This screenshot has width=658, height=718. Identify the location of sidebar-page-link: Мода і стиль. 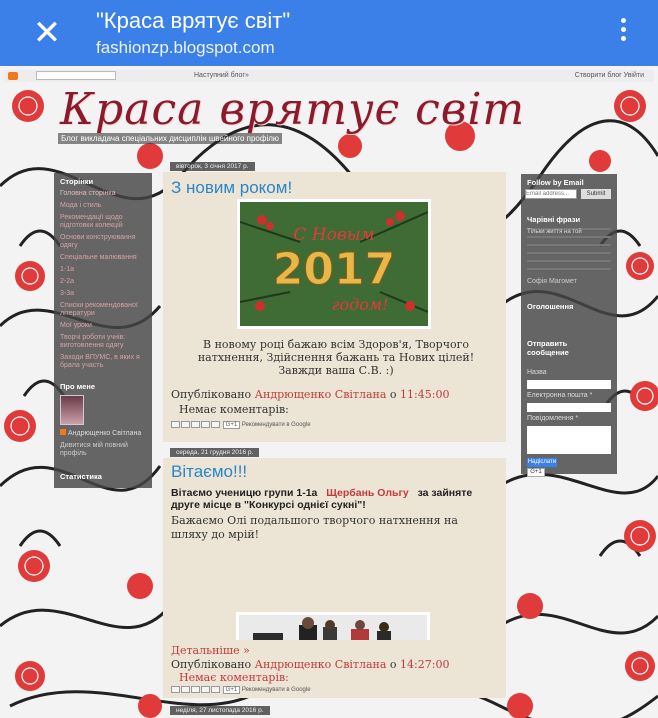
(103, 206).